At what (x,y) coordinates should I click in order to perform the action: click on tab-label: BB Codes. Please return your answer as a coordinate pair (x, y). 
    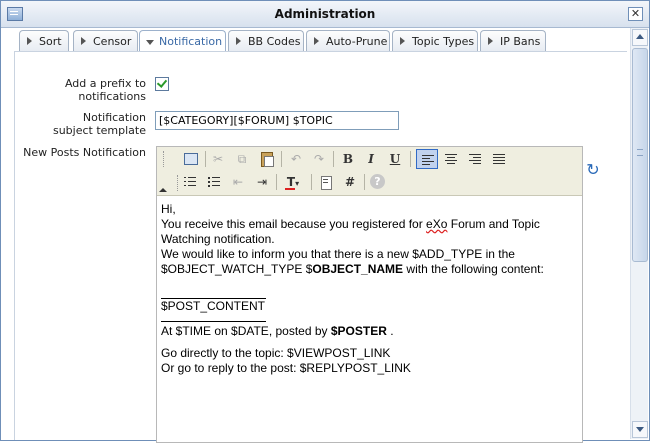
    Looking at the image, I should click on (274, 41).